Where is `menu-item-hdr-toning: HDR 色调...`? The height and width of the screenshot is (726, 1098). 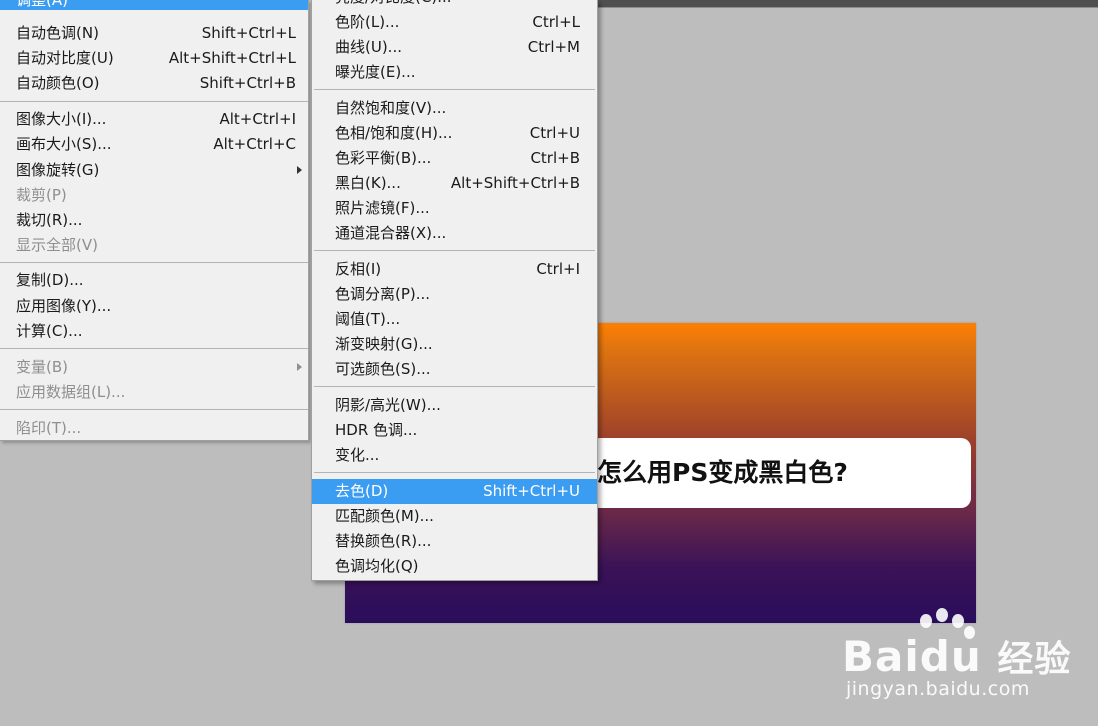
menu-item-hdr-toning: HDR 色调... is located at coordinates (454, 430).